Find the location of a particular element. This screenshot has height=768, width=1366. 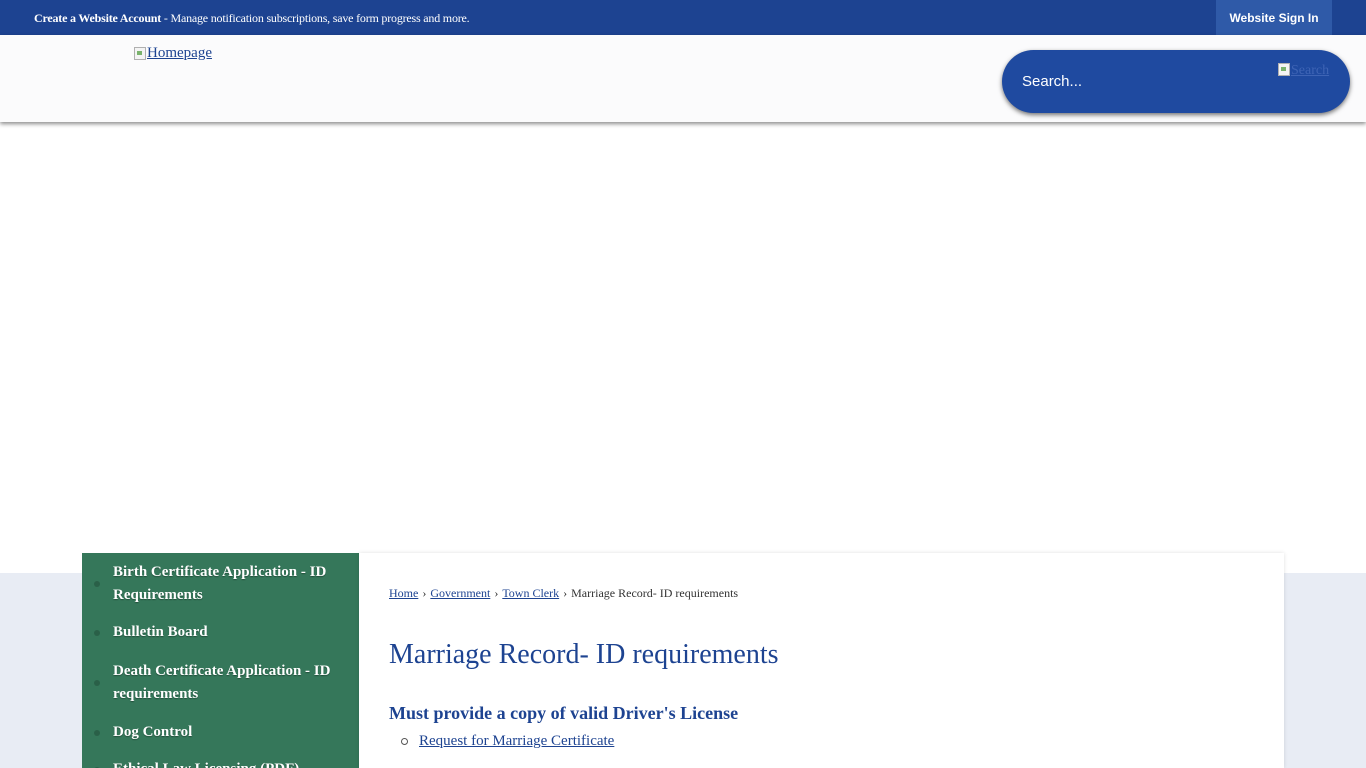

page-title: Marriage Record- ID requirements is located at coordinates (584, 654).